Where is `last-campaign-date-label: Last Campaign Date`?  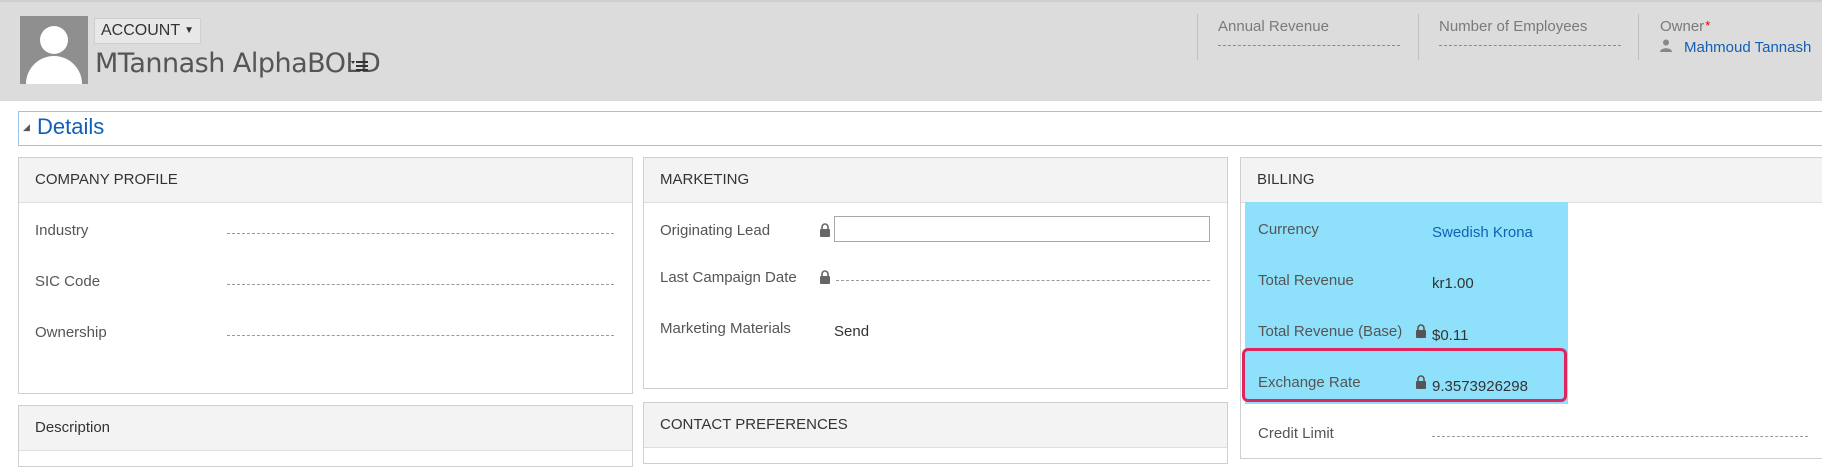 last-campaign-date-label: Last Campaign Date is located at coordinates (728, 277).